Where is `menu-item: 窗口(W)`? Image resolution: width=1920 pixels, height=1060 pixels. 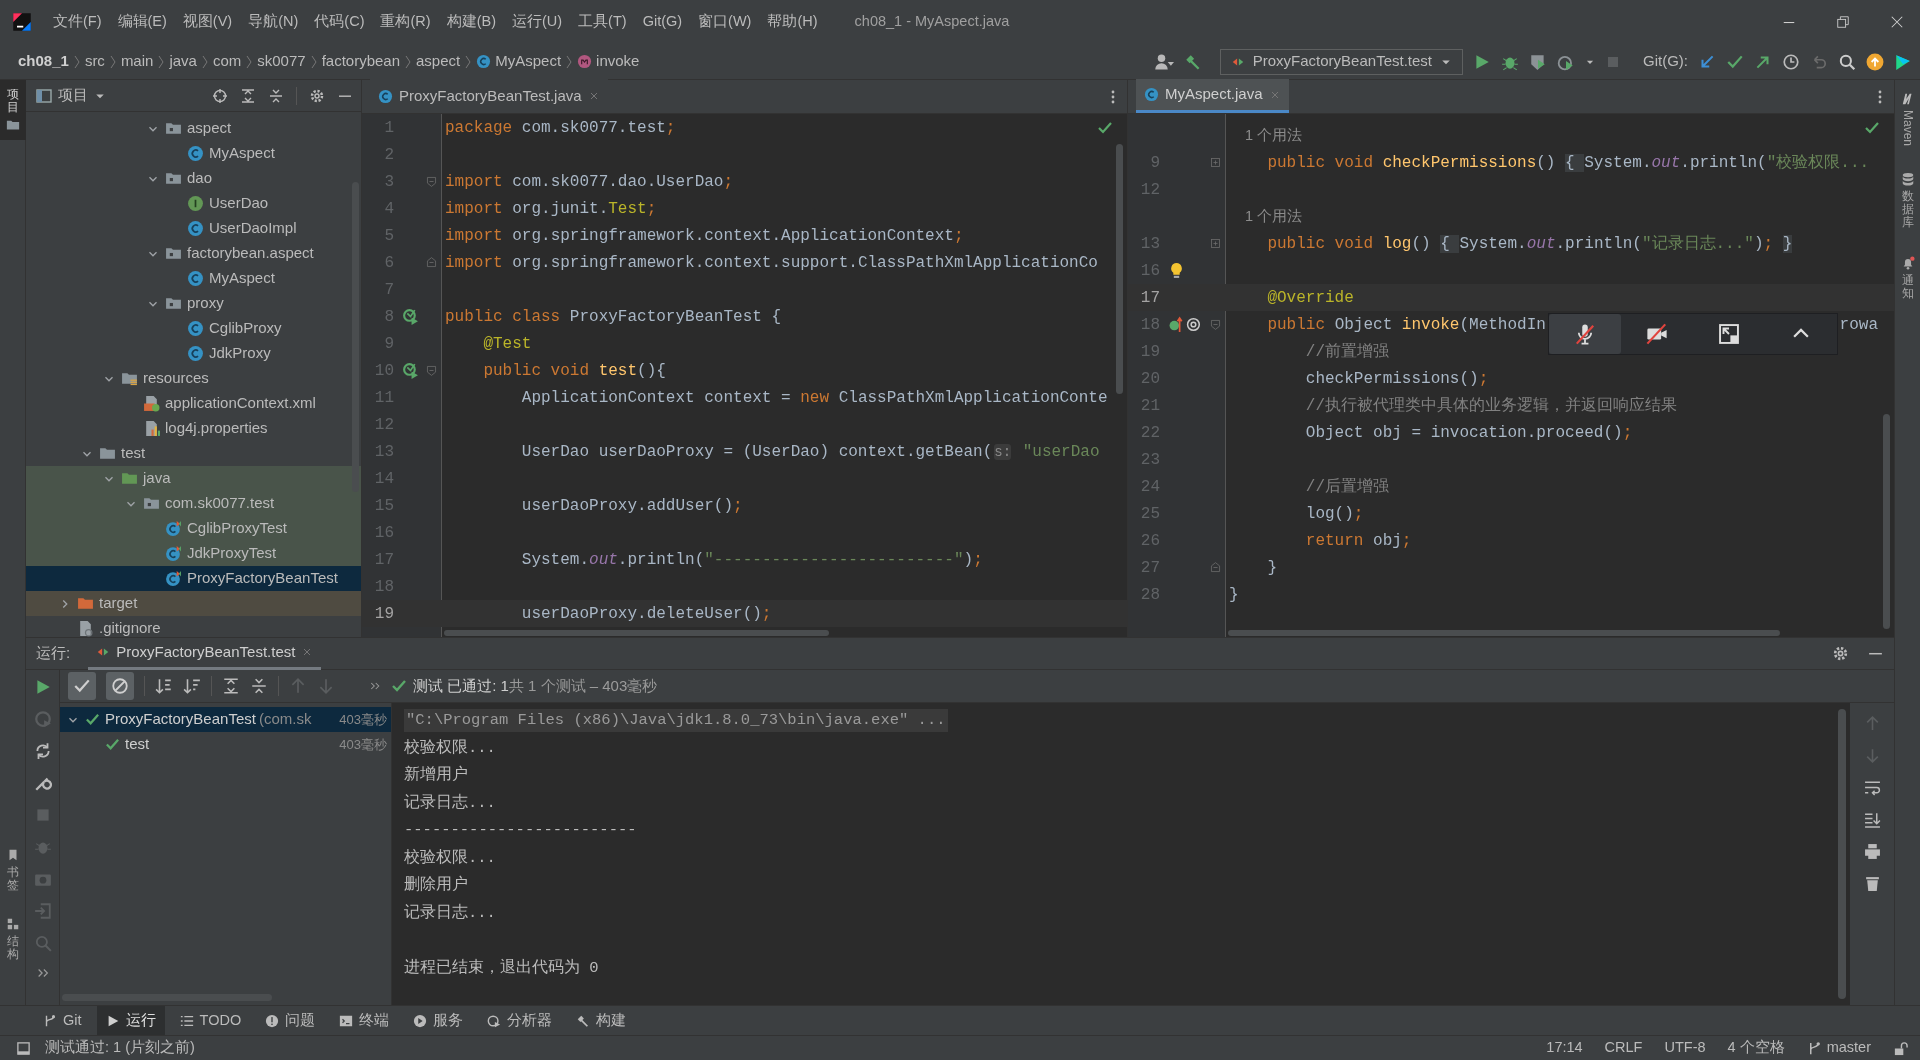 menu-item: 窗口(W) is located at coordinates (725, 22).